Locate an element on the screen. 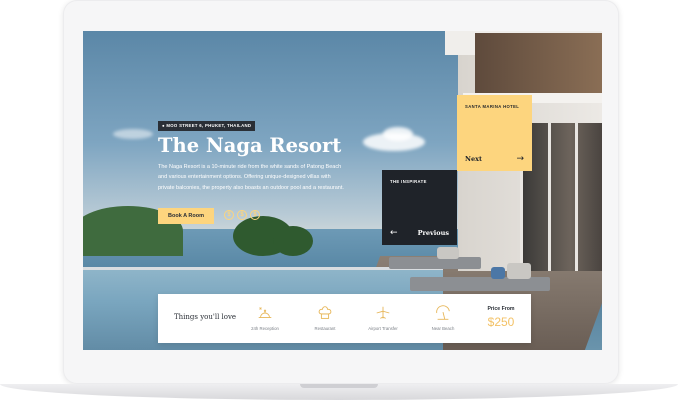 The width and height of the screenshot is (678, 400). previous-slide-card: THE INSPIRATE ← Previous is located at coordinates (419, 207).